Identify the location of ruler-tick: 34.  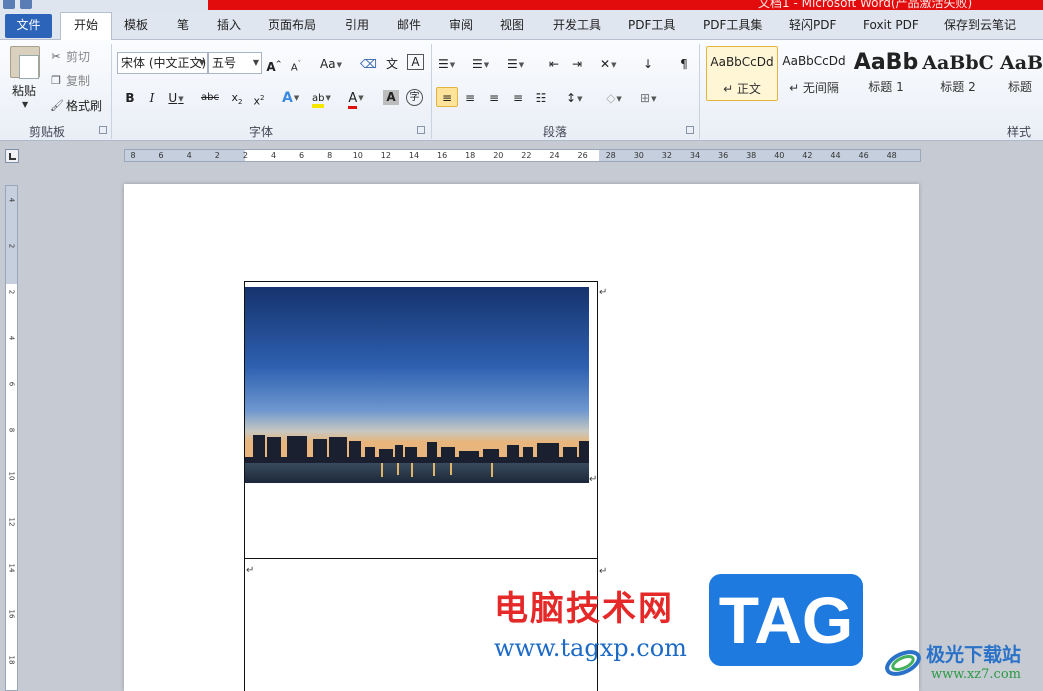
(695, 155).